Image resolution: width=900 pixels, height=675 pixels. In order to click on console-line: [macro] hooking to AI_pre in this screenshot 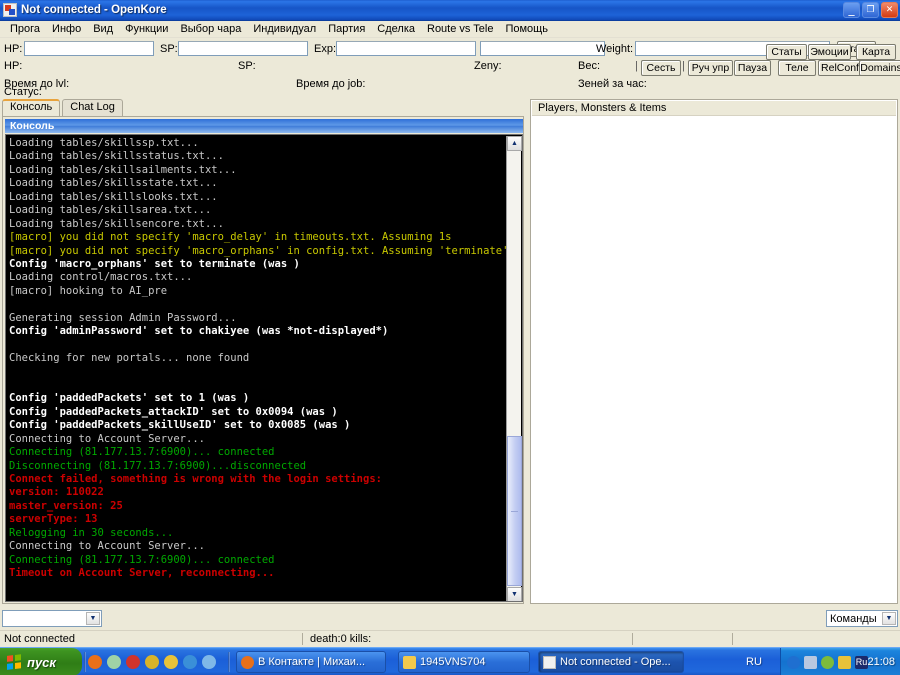, I will do `click(88, 290)`.